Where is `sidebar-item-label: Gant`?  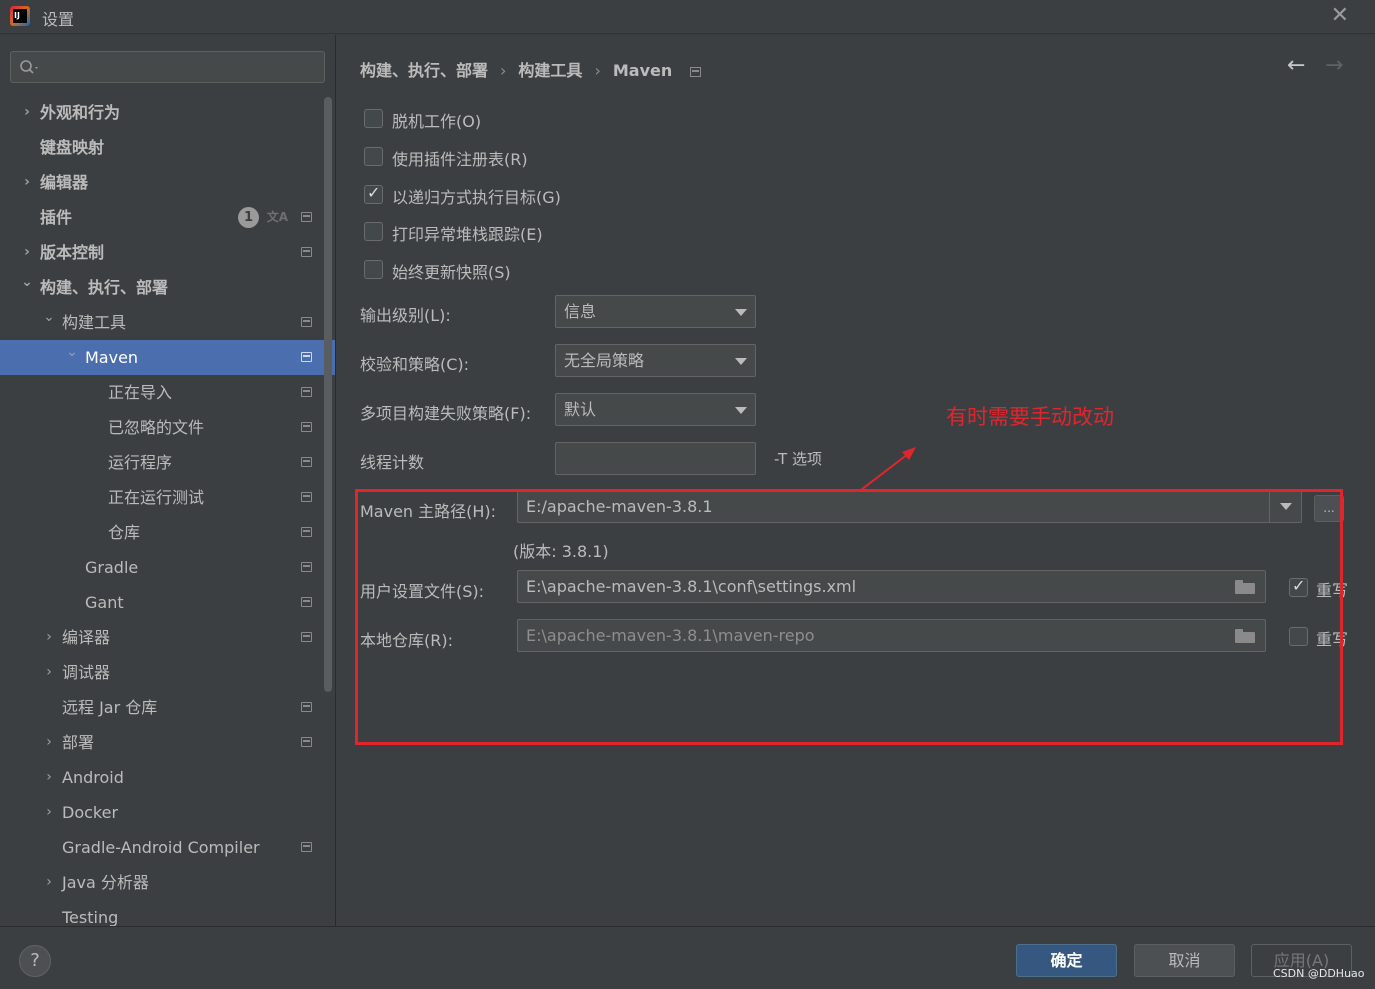
sidebar-item-label: Gant is located at coordinates (104, 602).